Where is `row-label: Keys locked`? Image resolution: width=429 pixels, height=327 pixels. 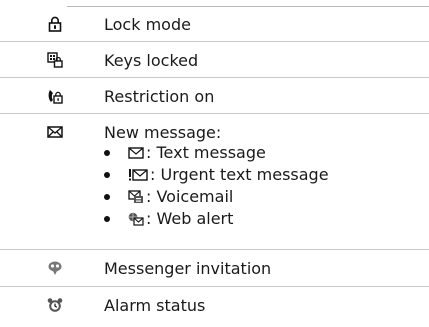
row-label: Keys locked is located at coordinates (151, 60).